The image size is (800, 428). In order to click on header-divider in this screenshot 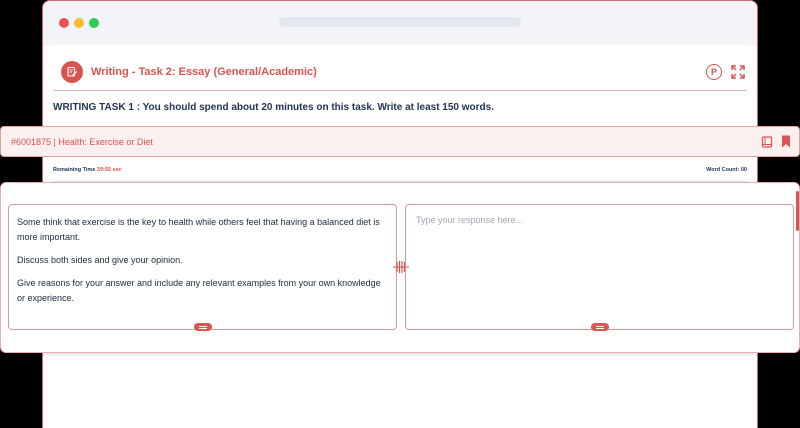, I will do `click(400, 90)`.